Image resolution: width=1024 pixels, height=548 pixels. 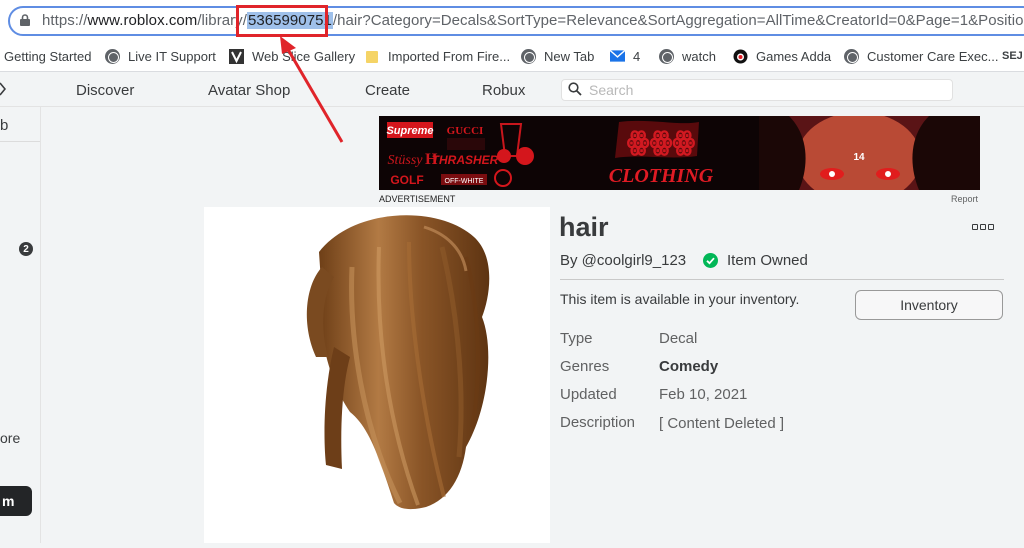 What do you see at coordinates (576, 338) in the screenshot?
I see `field-label-type: Type` at bounding box center [576, 338].